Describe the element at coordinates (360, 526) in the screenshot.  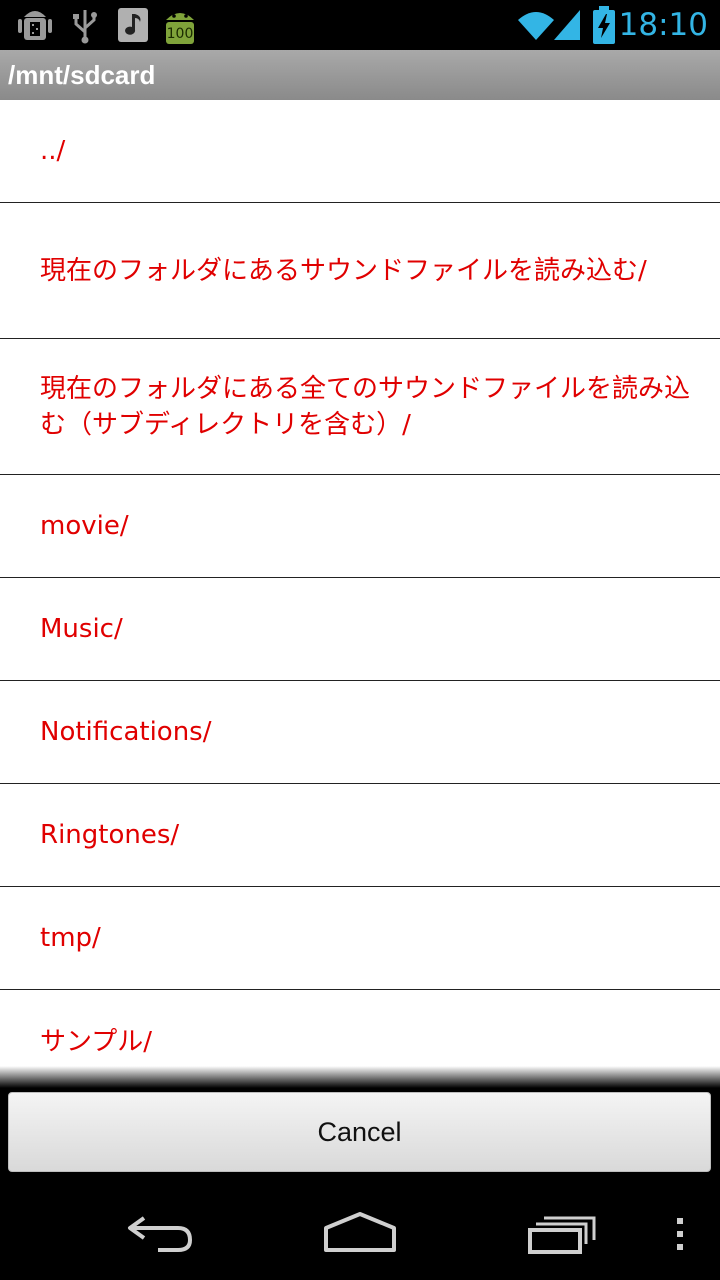
I see `list-item-movie: movie/` at that location.